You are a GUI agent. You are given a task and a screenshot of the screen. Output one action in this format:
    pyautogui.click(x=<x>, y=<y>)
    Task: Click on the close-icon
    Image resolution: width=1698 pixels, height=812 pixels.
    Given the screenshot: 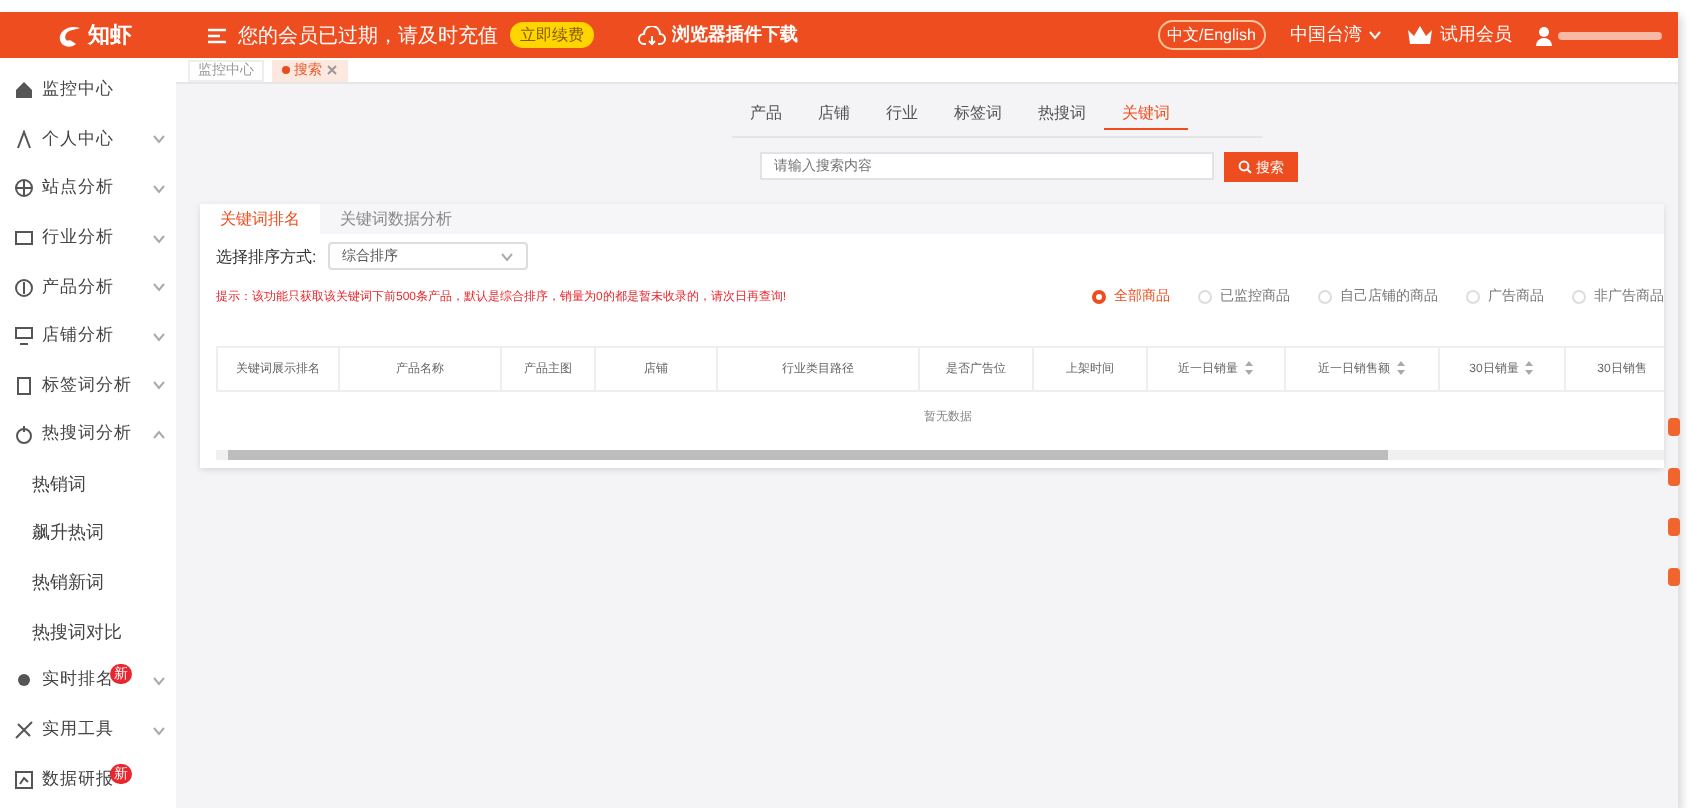 What is the action you would take?
    pyautogui.click(x=332, y=70)
    